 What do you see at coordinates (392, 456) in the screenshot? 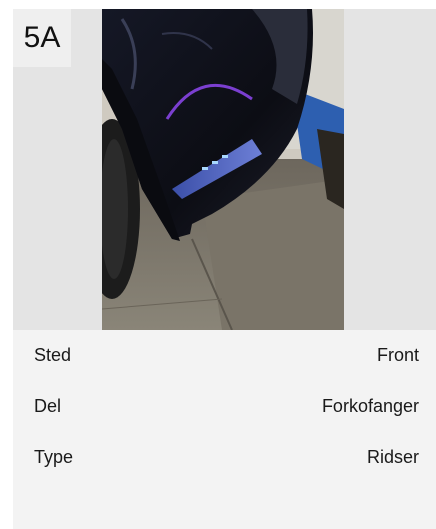
I see `detail-value: Ridser` at bounding box center [392, 456].